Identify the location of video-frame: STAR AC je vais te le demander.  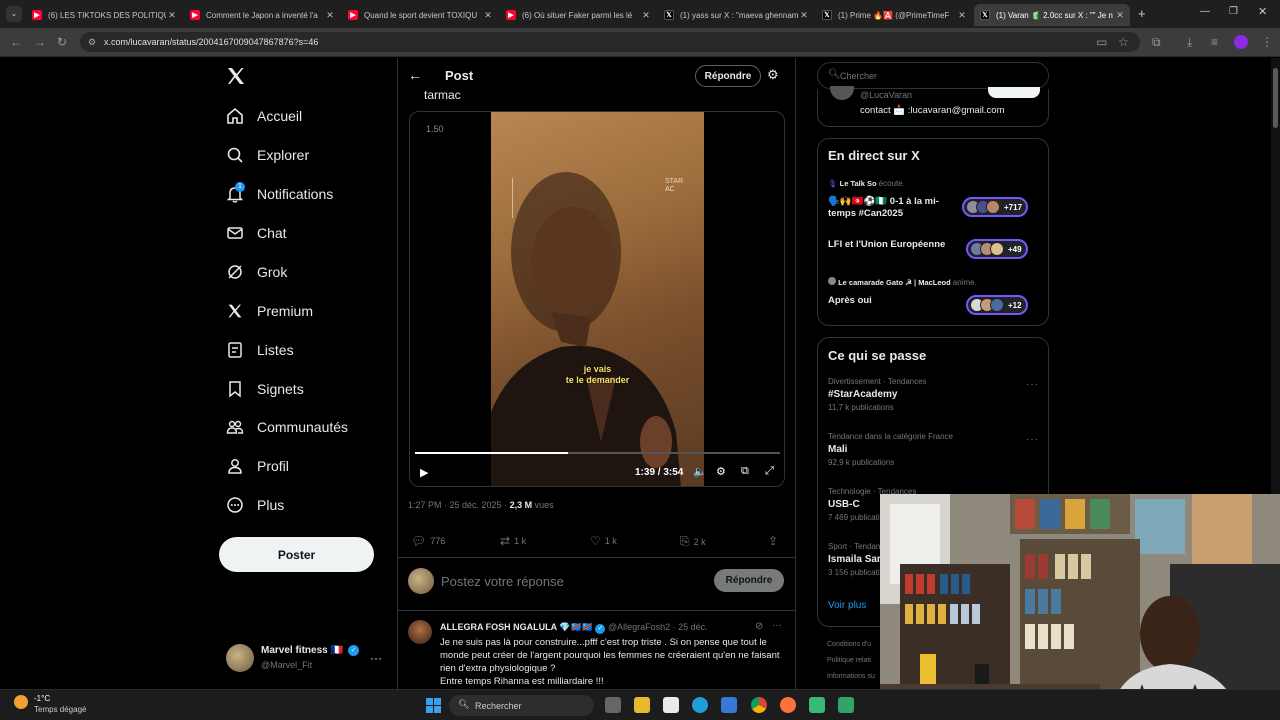
(597, 299).